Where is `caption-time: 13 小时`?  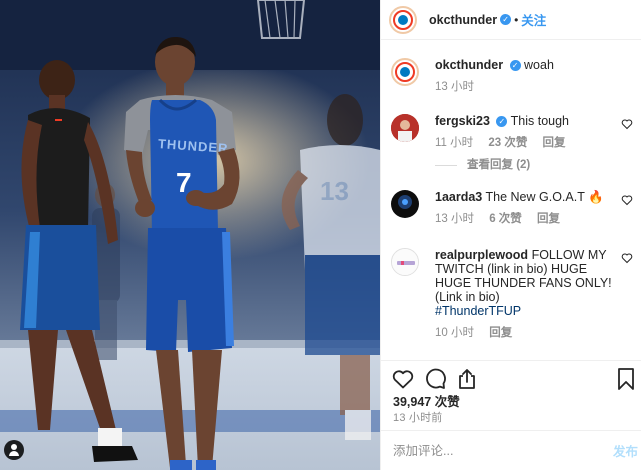 caption-time: 13 小时 is located at coordinates (454, 87).